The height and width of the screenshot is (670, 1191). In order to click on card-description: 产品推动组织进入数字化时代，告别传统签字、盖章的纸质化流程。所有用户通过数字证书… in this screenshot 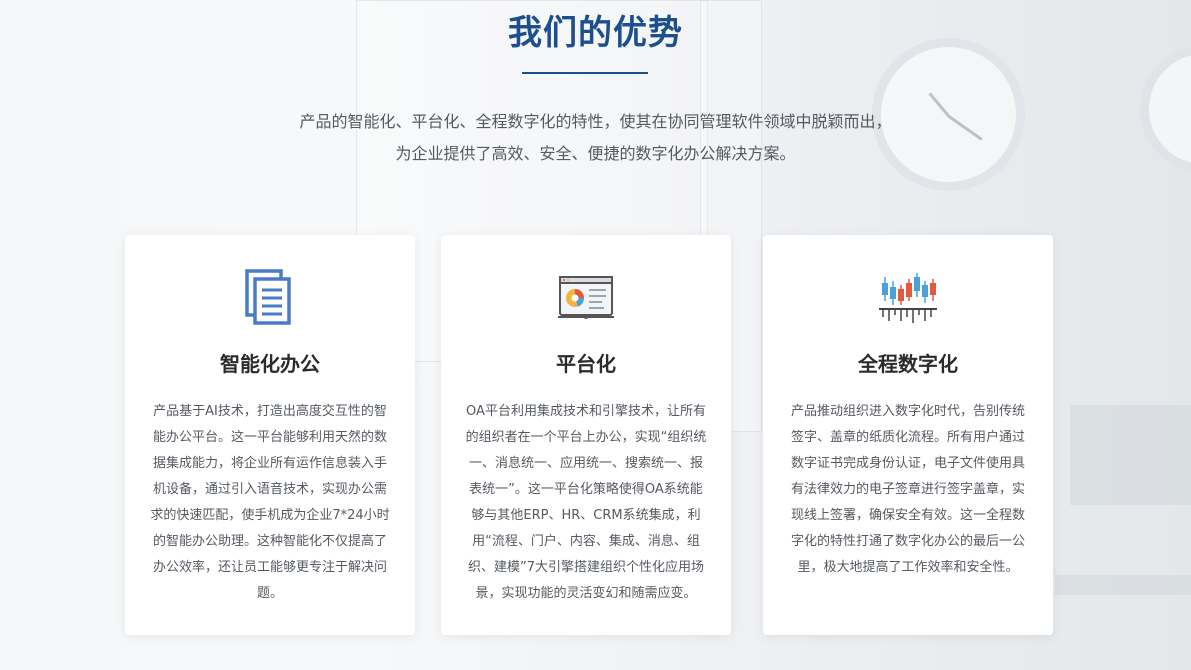, I will do `click(907, 489)`.